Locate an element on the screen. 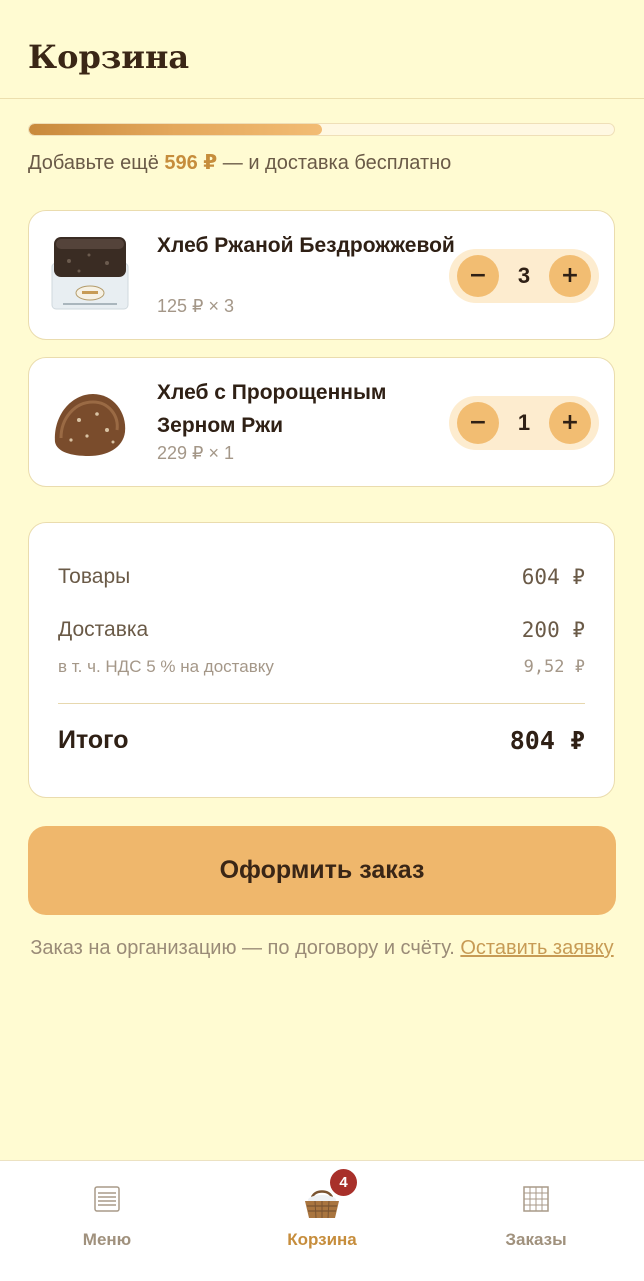  delivery-value: 200 ₽ is located at coordinates (553, 630).